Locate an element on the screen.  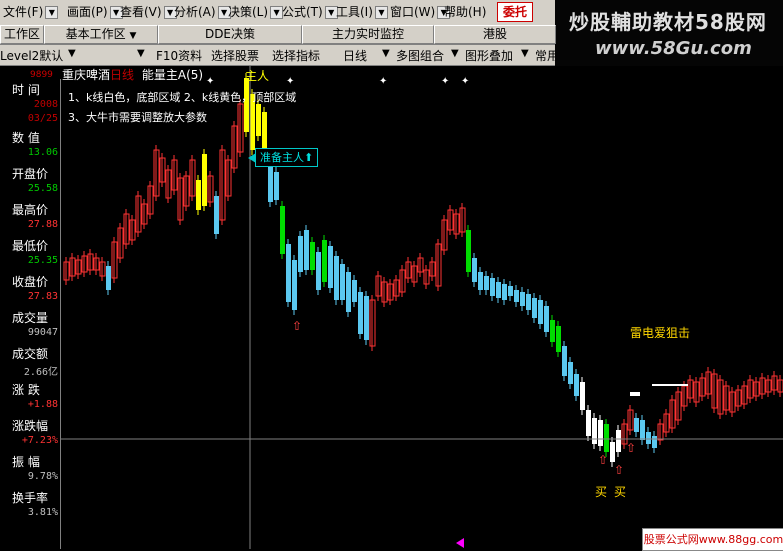
note-line-2: 3、大牛市需要调整放大参数 is located at coordinates (137, 117).